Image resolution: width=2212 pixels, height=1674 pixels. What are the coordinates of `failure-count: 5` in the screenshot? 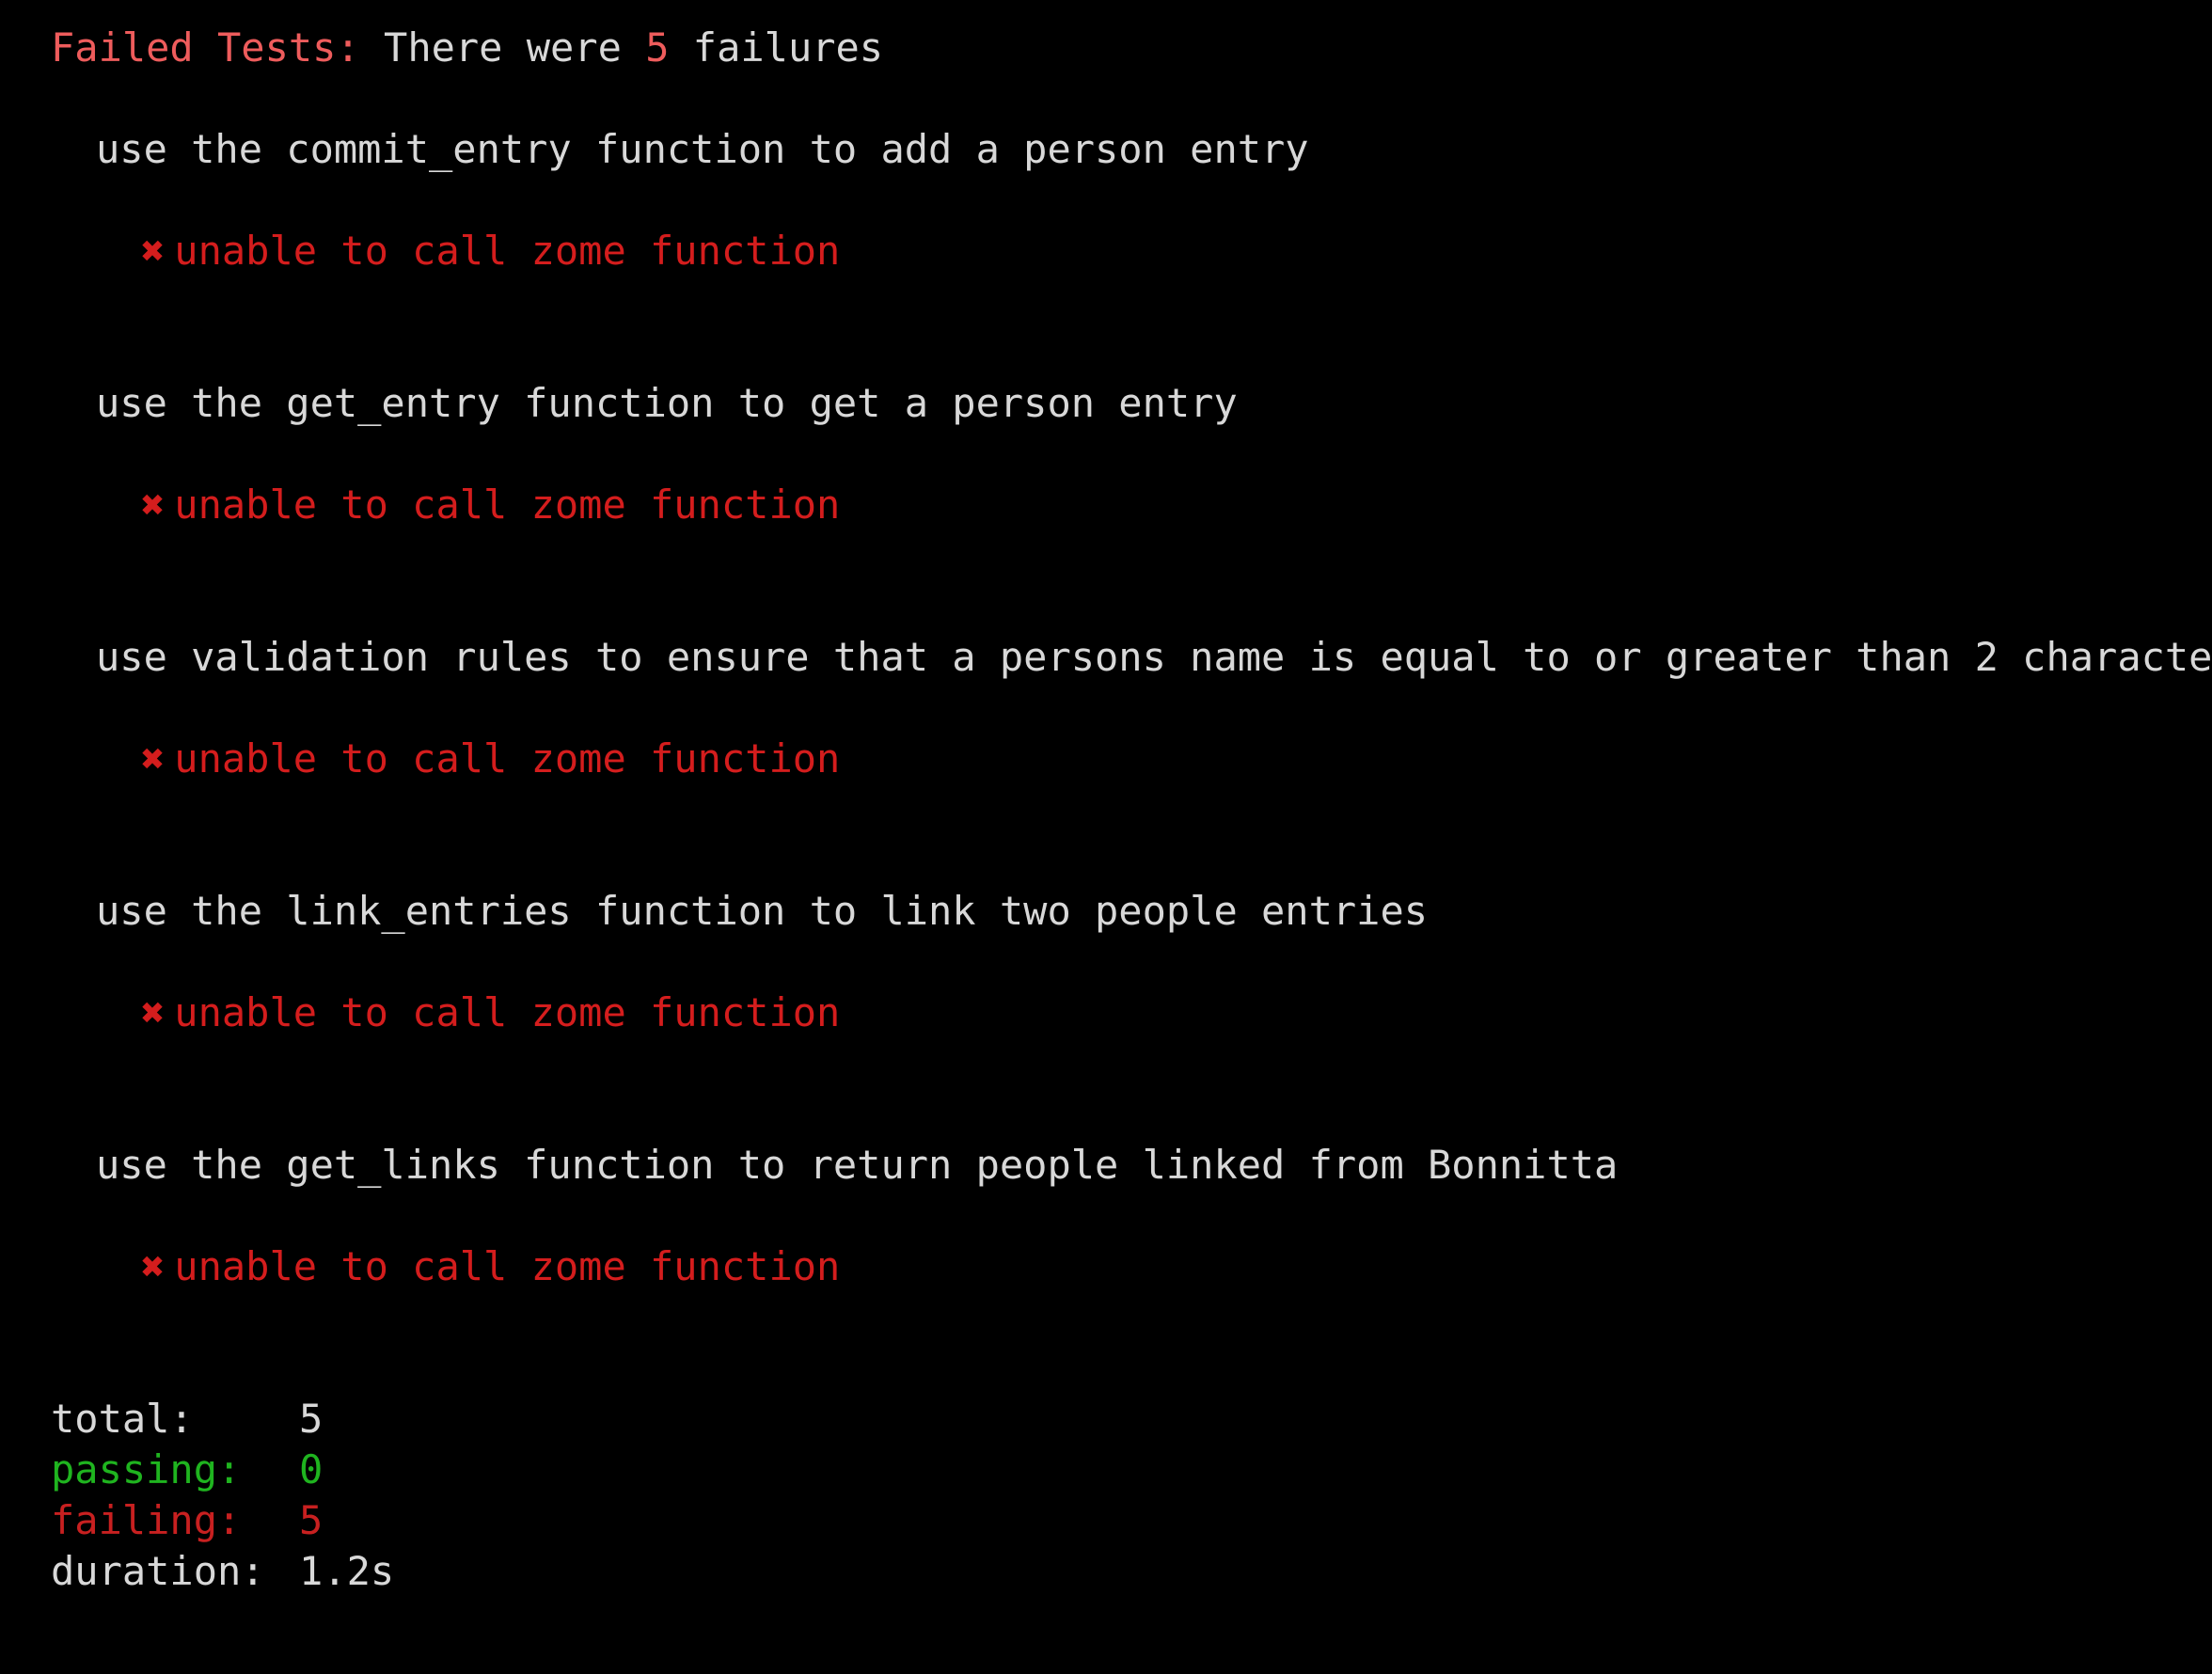 It's located at (657, 47).